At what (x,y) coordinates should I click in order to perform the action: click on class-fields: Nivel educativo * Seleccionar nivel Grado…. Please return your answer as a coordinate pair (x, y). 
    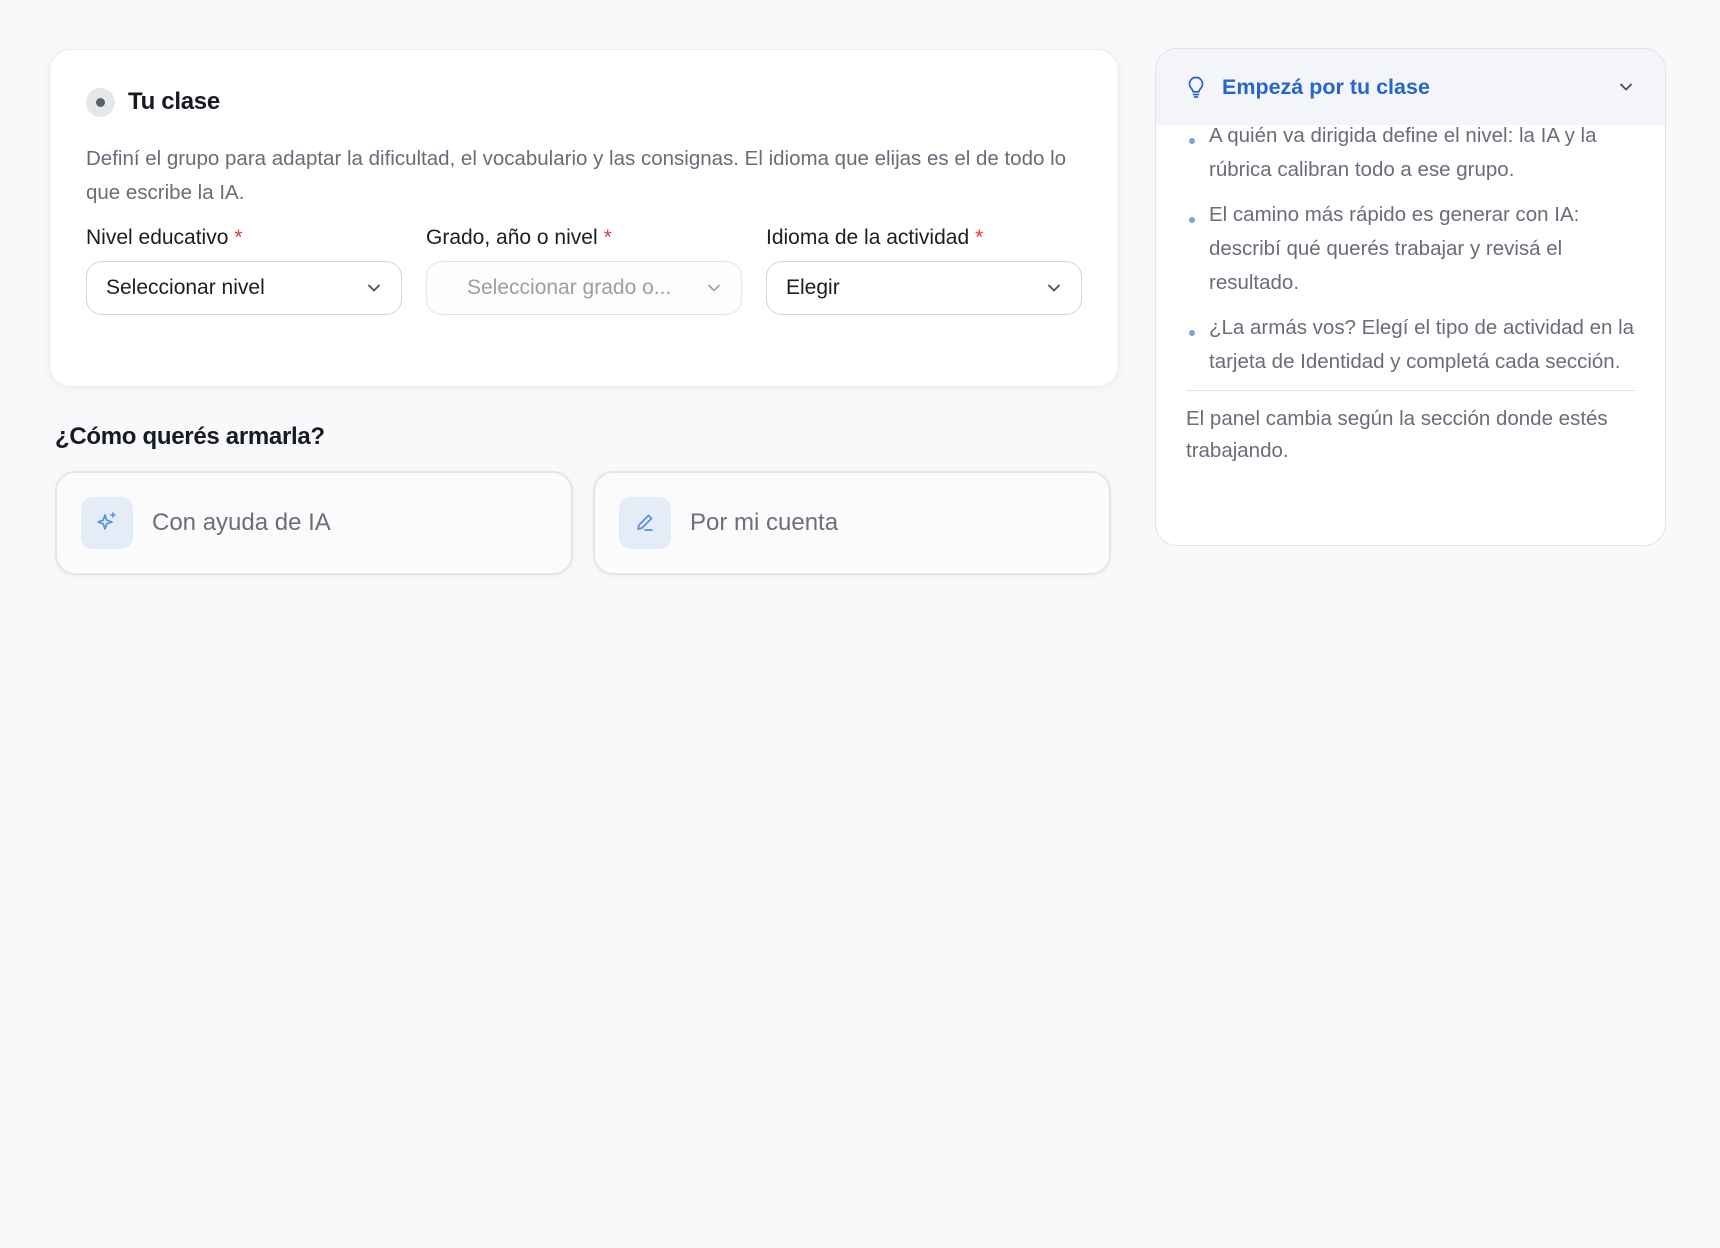
    Looking at the image, I should click on (584, 269).